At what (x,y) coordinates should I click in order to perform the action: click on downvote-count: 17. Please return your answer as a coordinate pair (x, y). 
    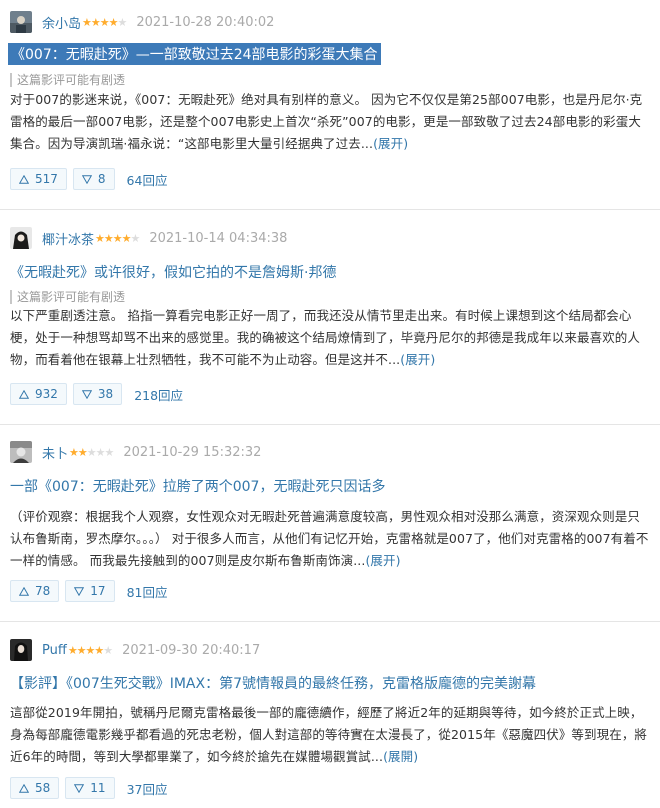
    Looking at the image, I should click on (98, 591).